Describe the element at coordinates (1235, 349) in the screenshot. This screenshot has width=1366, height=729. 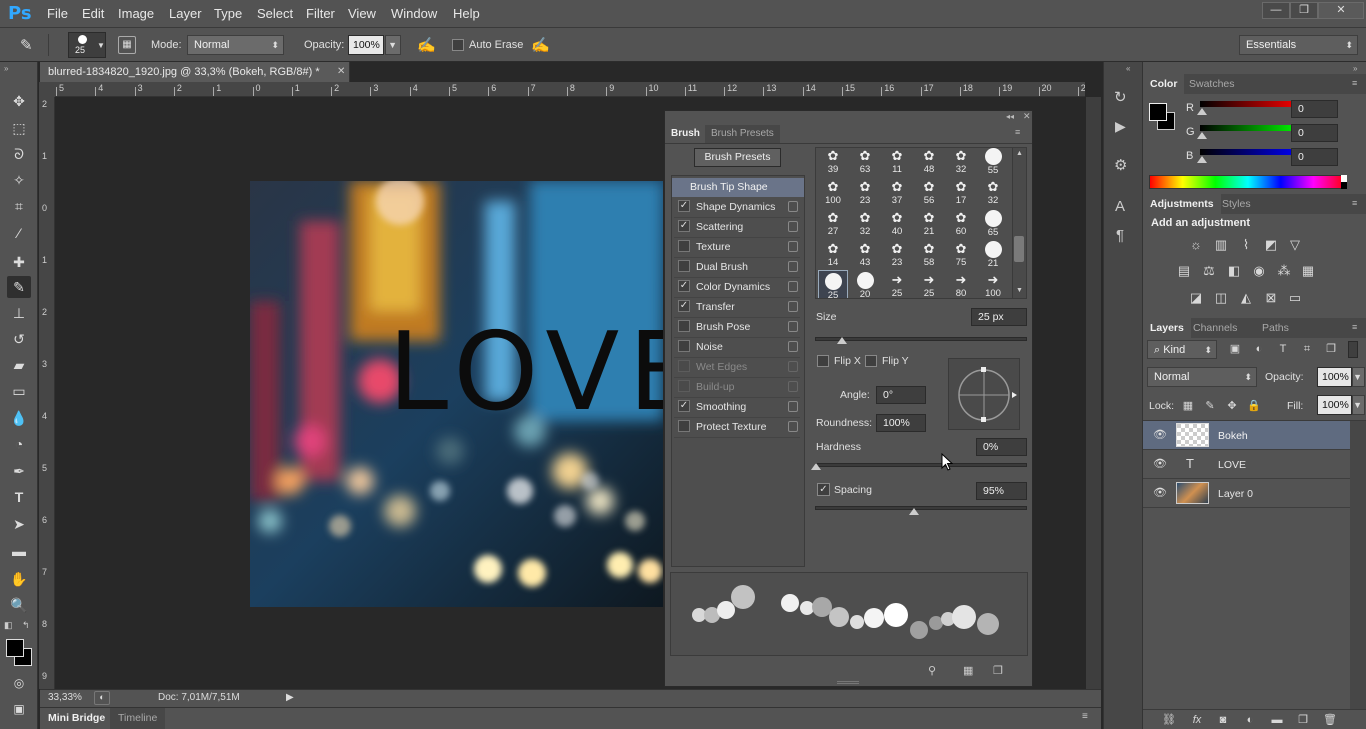
I see `filter-pixel-icon: ▣` at that location.